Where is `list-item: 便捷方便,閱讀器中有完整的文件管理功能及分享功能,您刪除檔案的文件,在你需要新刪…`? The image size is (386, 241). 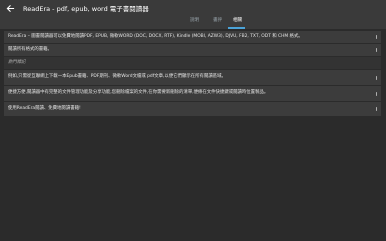 list-item: 便捷方便,閱讀器中有完整的文件管理功能及分享功能,您刪除檔案的文件,在你需要新刪… is located at coordinates (192, 94).